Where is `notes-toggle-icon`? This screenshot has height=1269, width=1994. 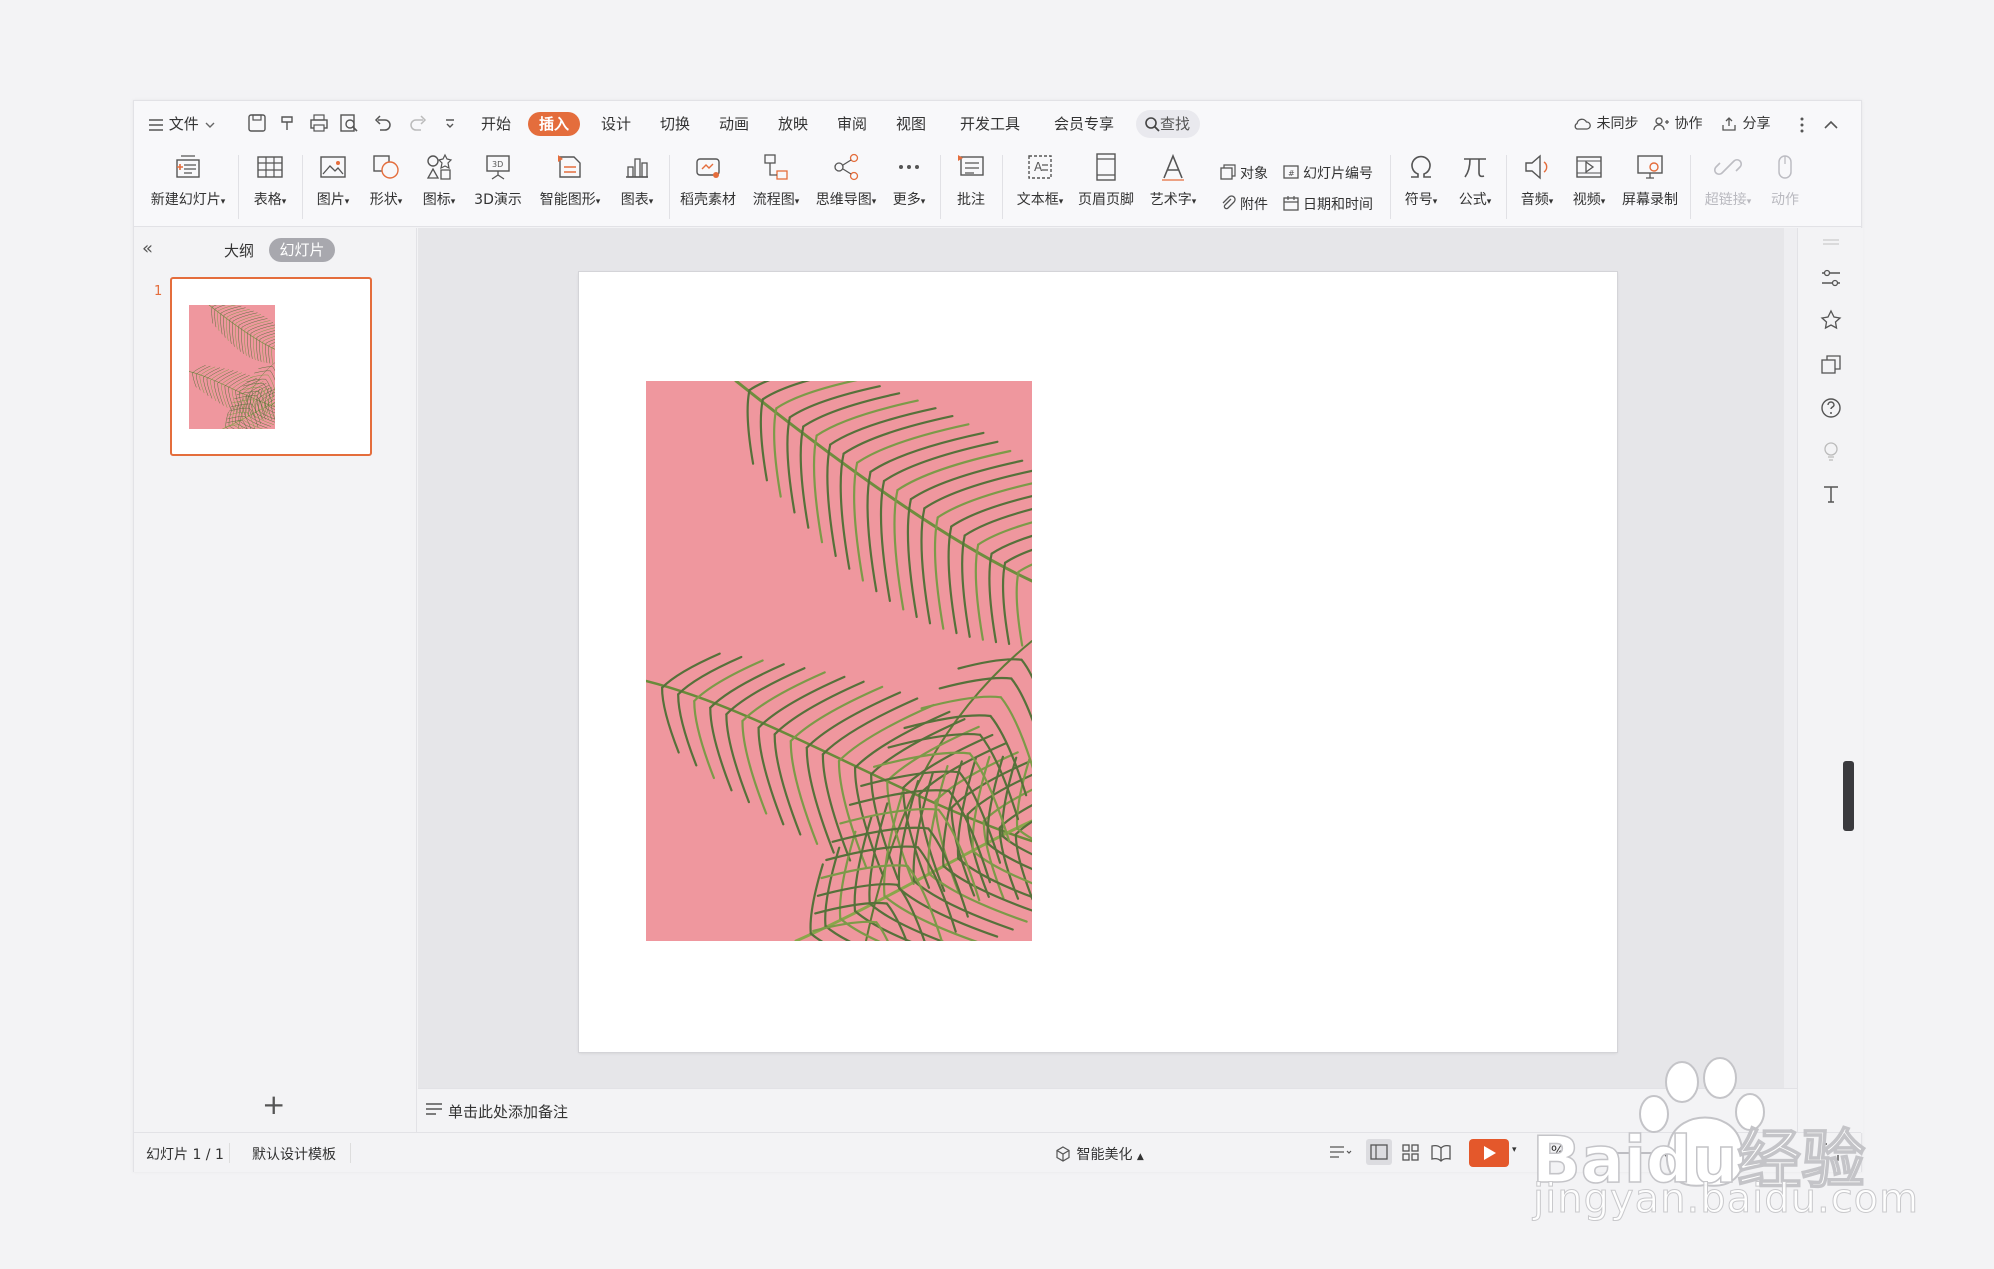 notes-toggle-icon is located at coordinates (1340, 1154).